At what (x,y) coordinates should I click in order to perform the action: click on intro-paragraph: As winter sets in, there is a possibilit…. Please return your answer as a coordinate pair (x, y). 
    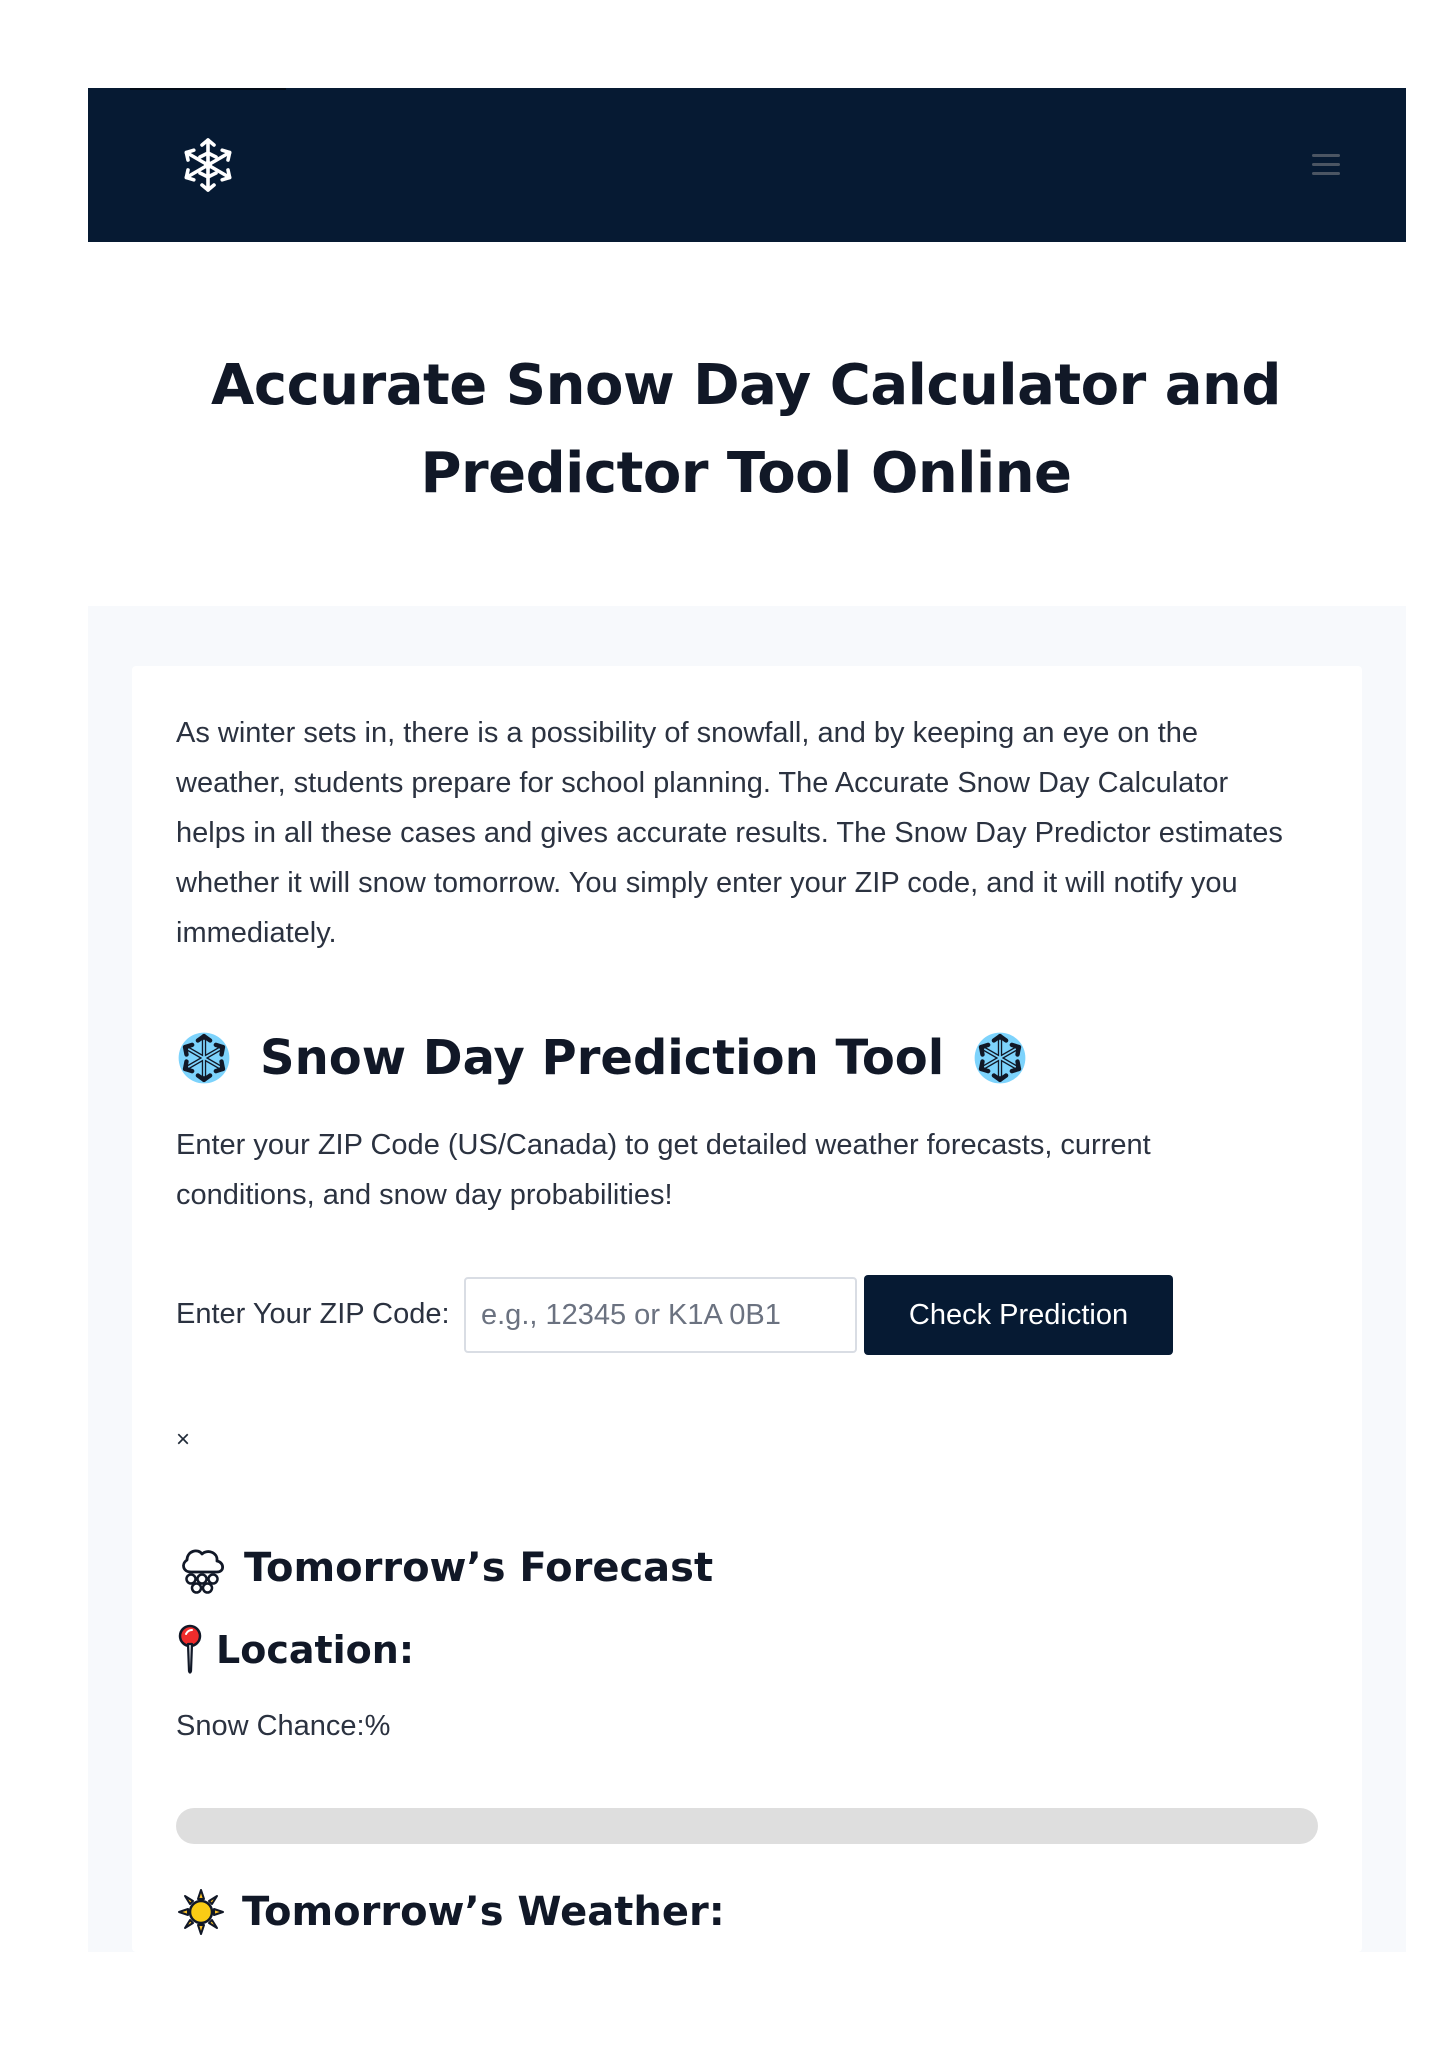
    Looking at the image, I should click on (729, 833).